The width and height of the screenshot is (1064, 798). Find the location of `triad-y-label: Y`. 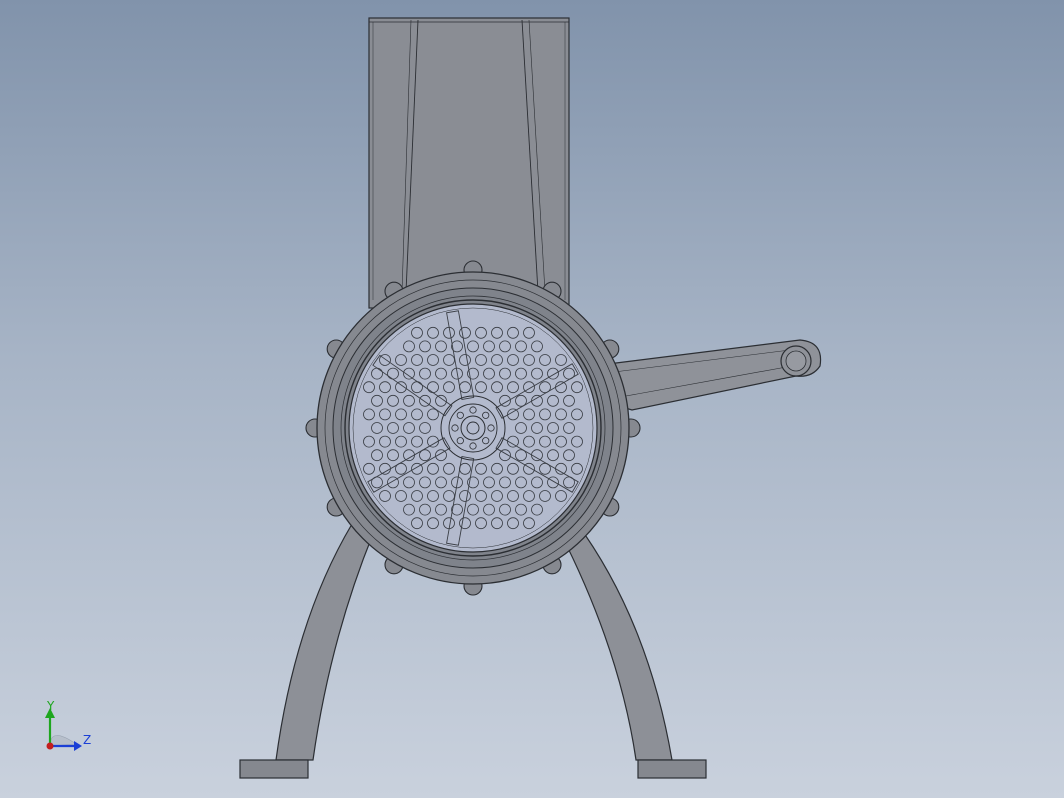

triad-y-label: Y is located at coordinates (51, 706).